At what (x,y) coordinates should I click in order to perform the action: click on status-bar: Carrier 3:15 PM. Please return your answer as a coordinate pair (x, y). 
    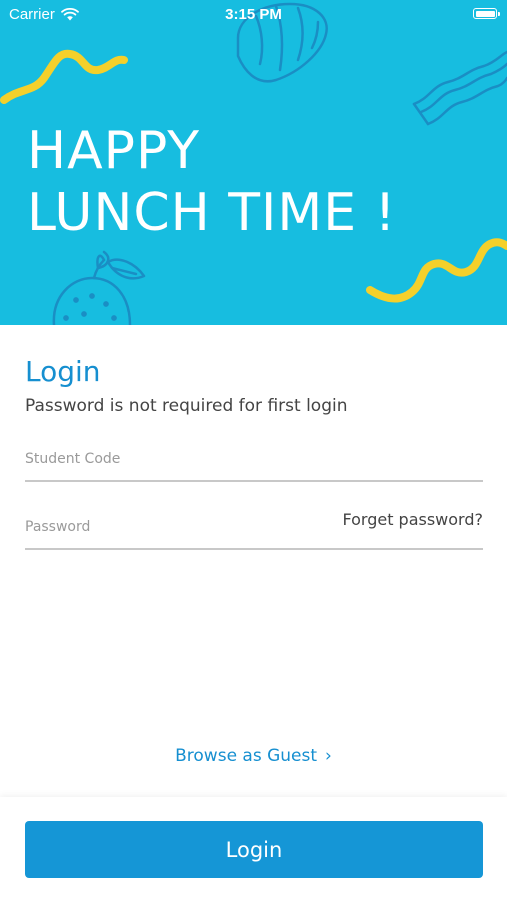
    Looking at the image, I should click on (253, 14).